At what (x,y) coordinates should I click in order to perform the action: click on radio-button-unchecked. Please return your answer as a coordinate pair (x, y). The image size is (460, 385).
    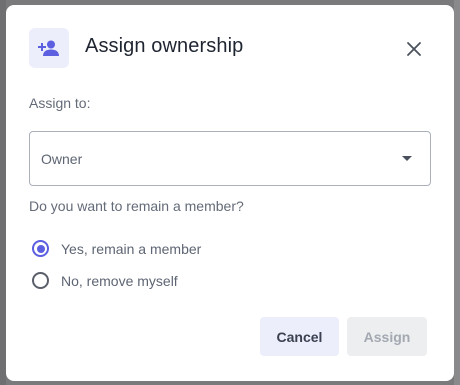
    Looking at the image, I should click on (40, 280).